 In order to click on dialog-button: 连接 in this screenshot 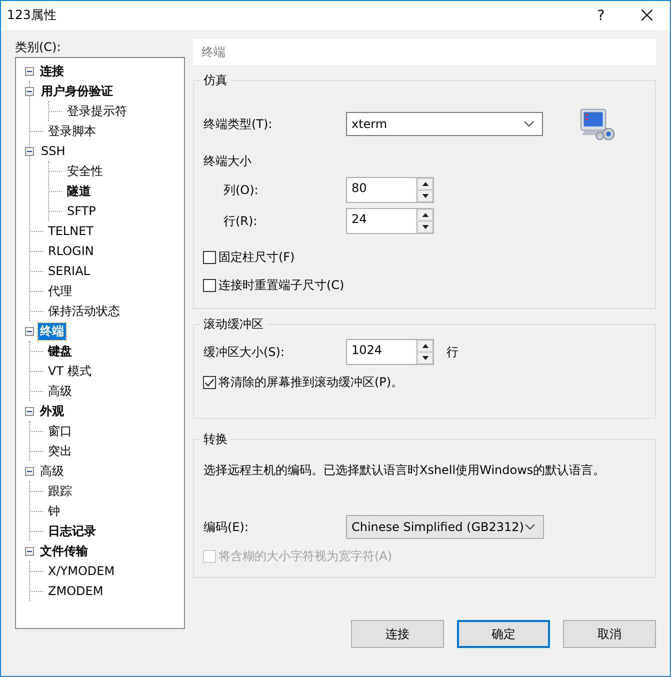, I will do `click(397, 634)`.